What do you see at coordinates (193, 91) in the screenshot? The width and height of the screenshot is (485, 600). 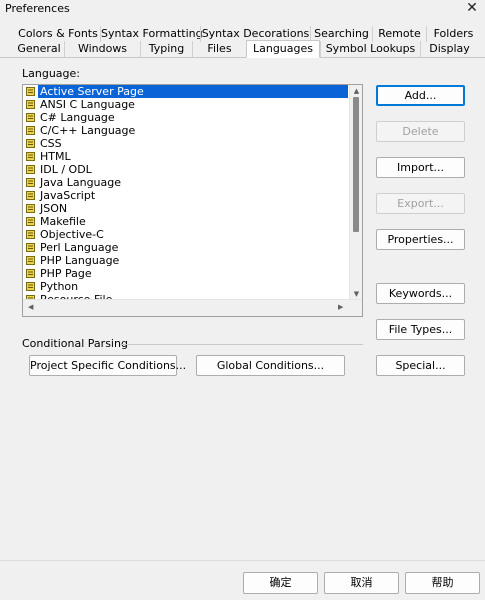 I see `list-item-label: Active Server Page` at bounding box center [193, 91].